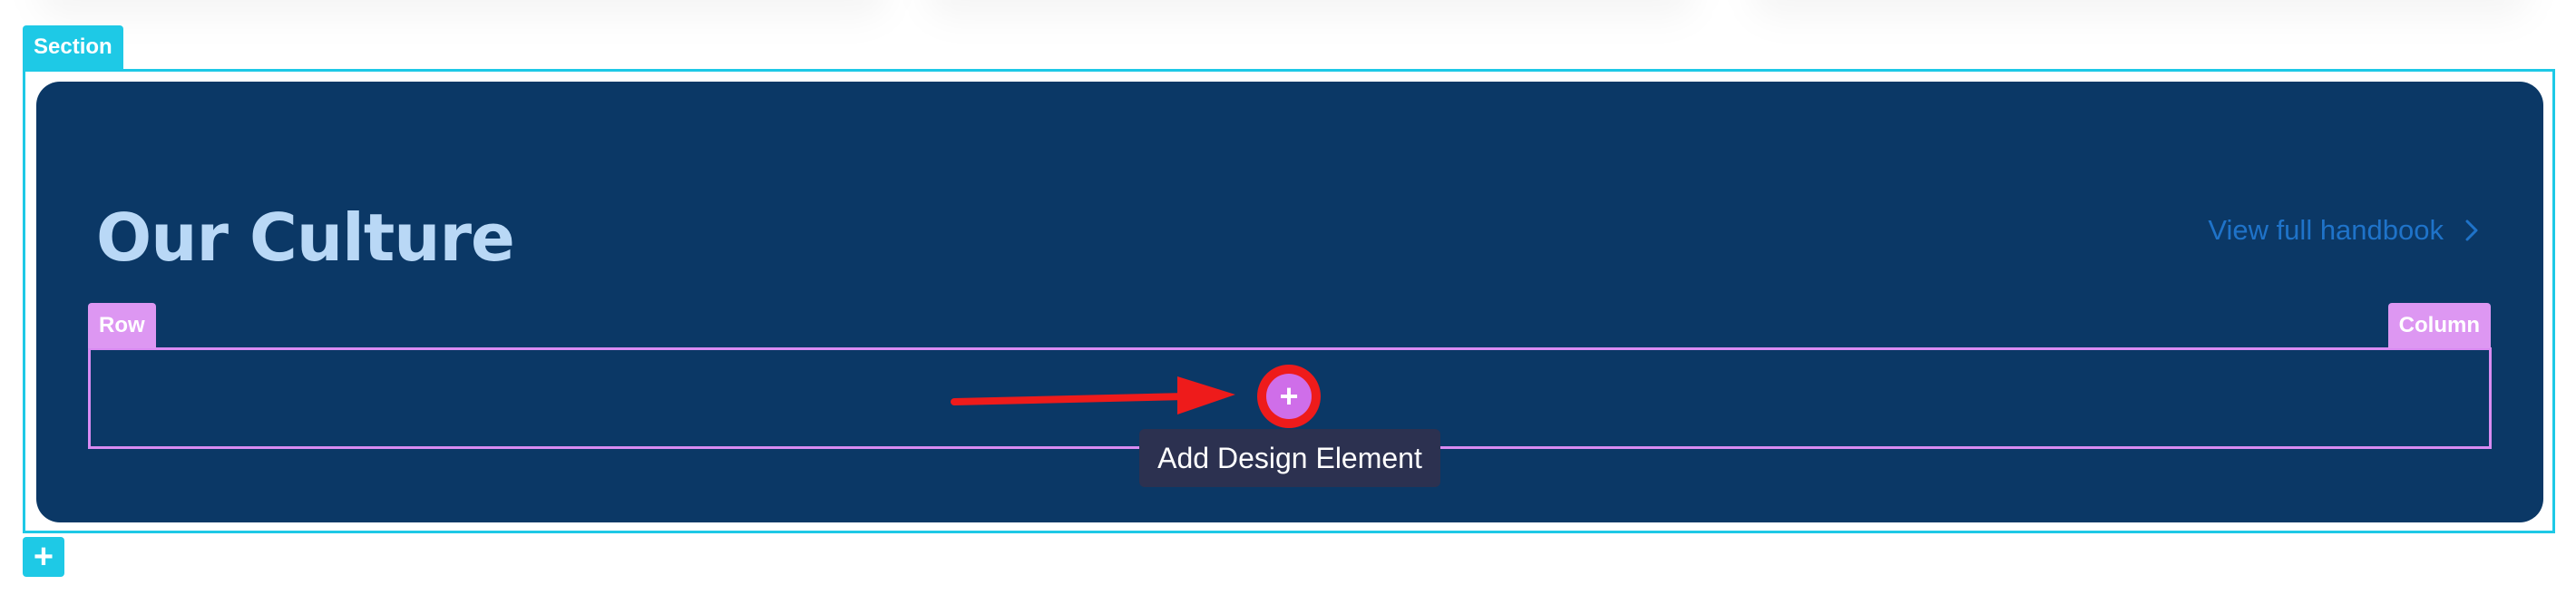 The image size is (2576, 595). What do you see at coordinates (1093, 395) in the screenshot?
I see `arrow-right-icon` at bounding box center [1093, 395].